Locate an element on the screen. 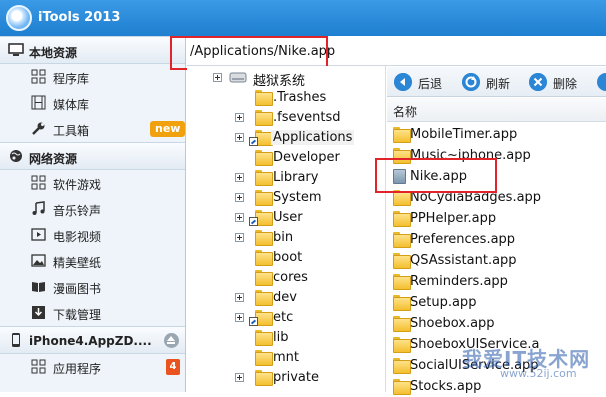 The height and width of the screenshot is (397, 606). delete-button: 删除 is located at coordinates (555, 82).